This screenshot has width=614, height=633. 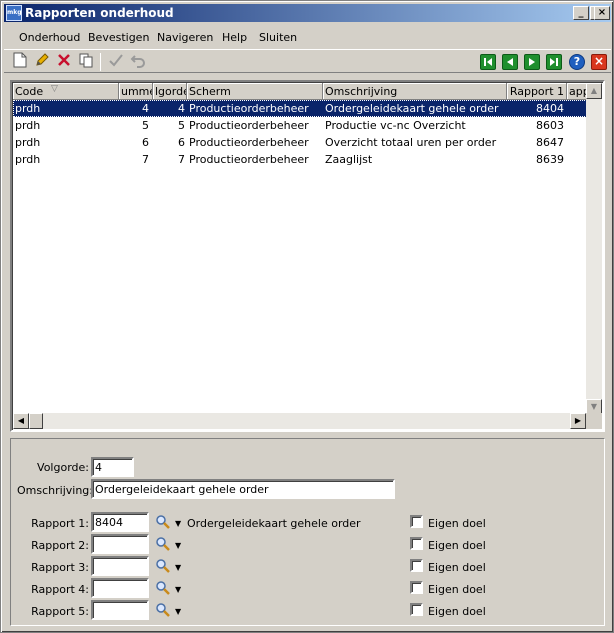 I want to click on menu-bevestigen: Bevestigen, so click(x=118, y=37).